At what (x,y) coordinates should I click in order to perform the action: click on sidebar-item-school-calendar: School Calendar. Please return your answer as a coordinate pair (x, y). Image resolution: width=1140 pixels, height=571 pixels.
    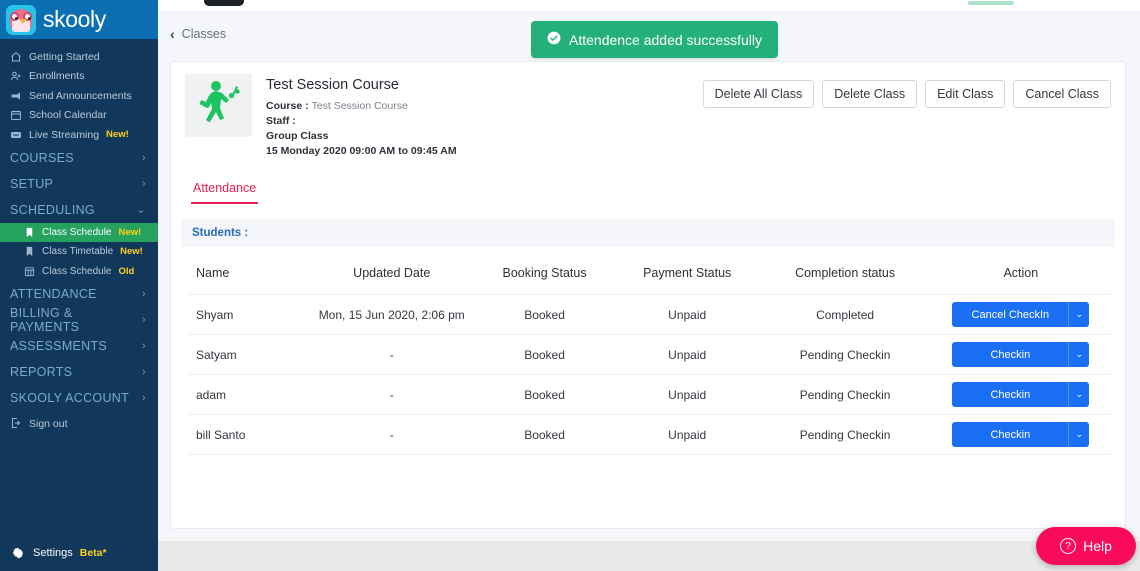
    Looking at the image, I should click on (79, 116).